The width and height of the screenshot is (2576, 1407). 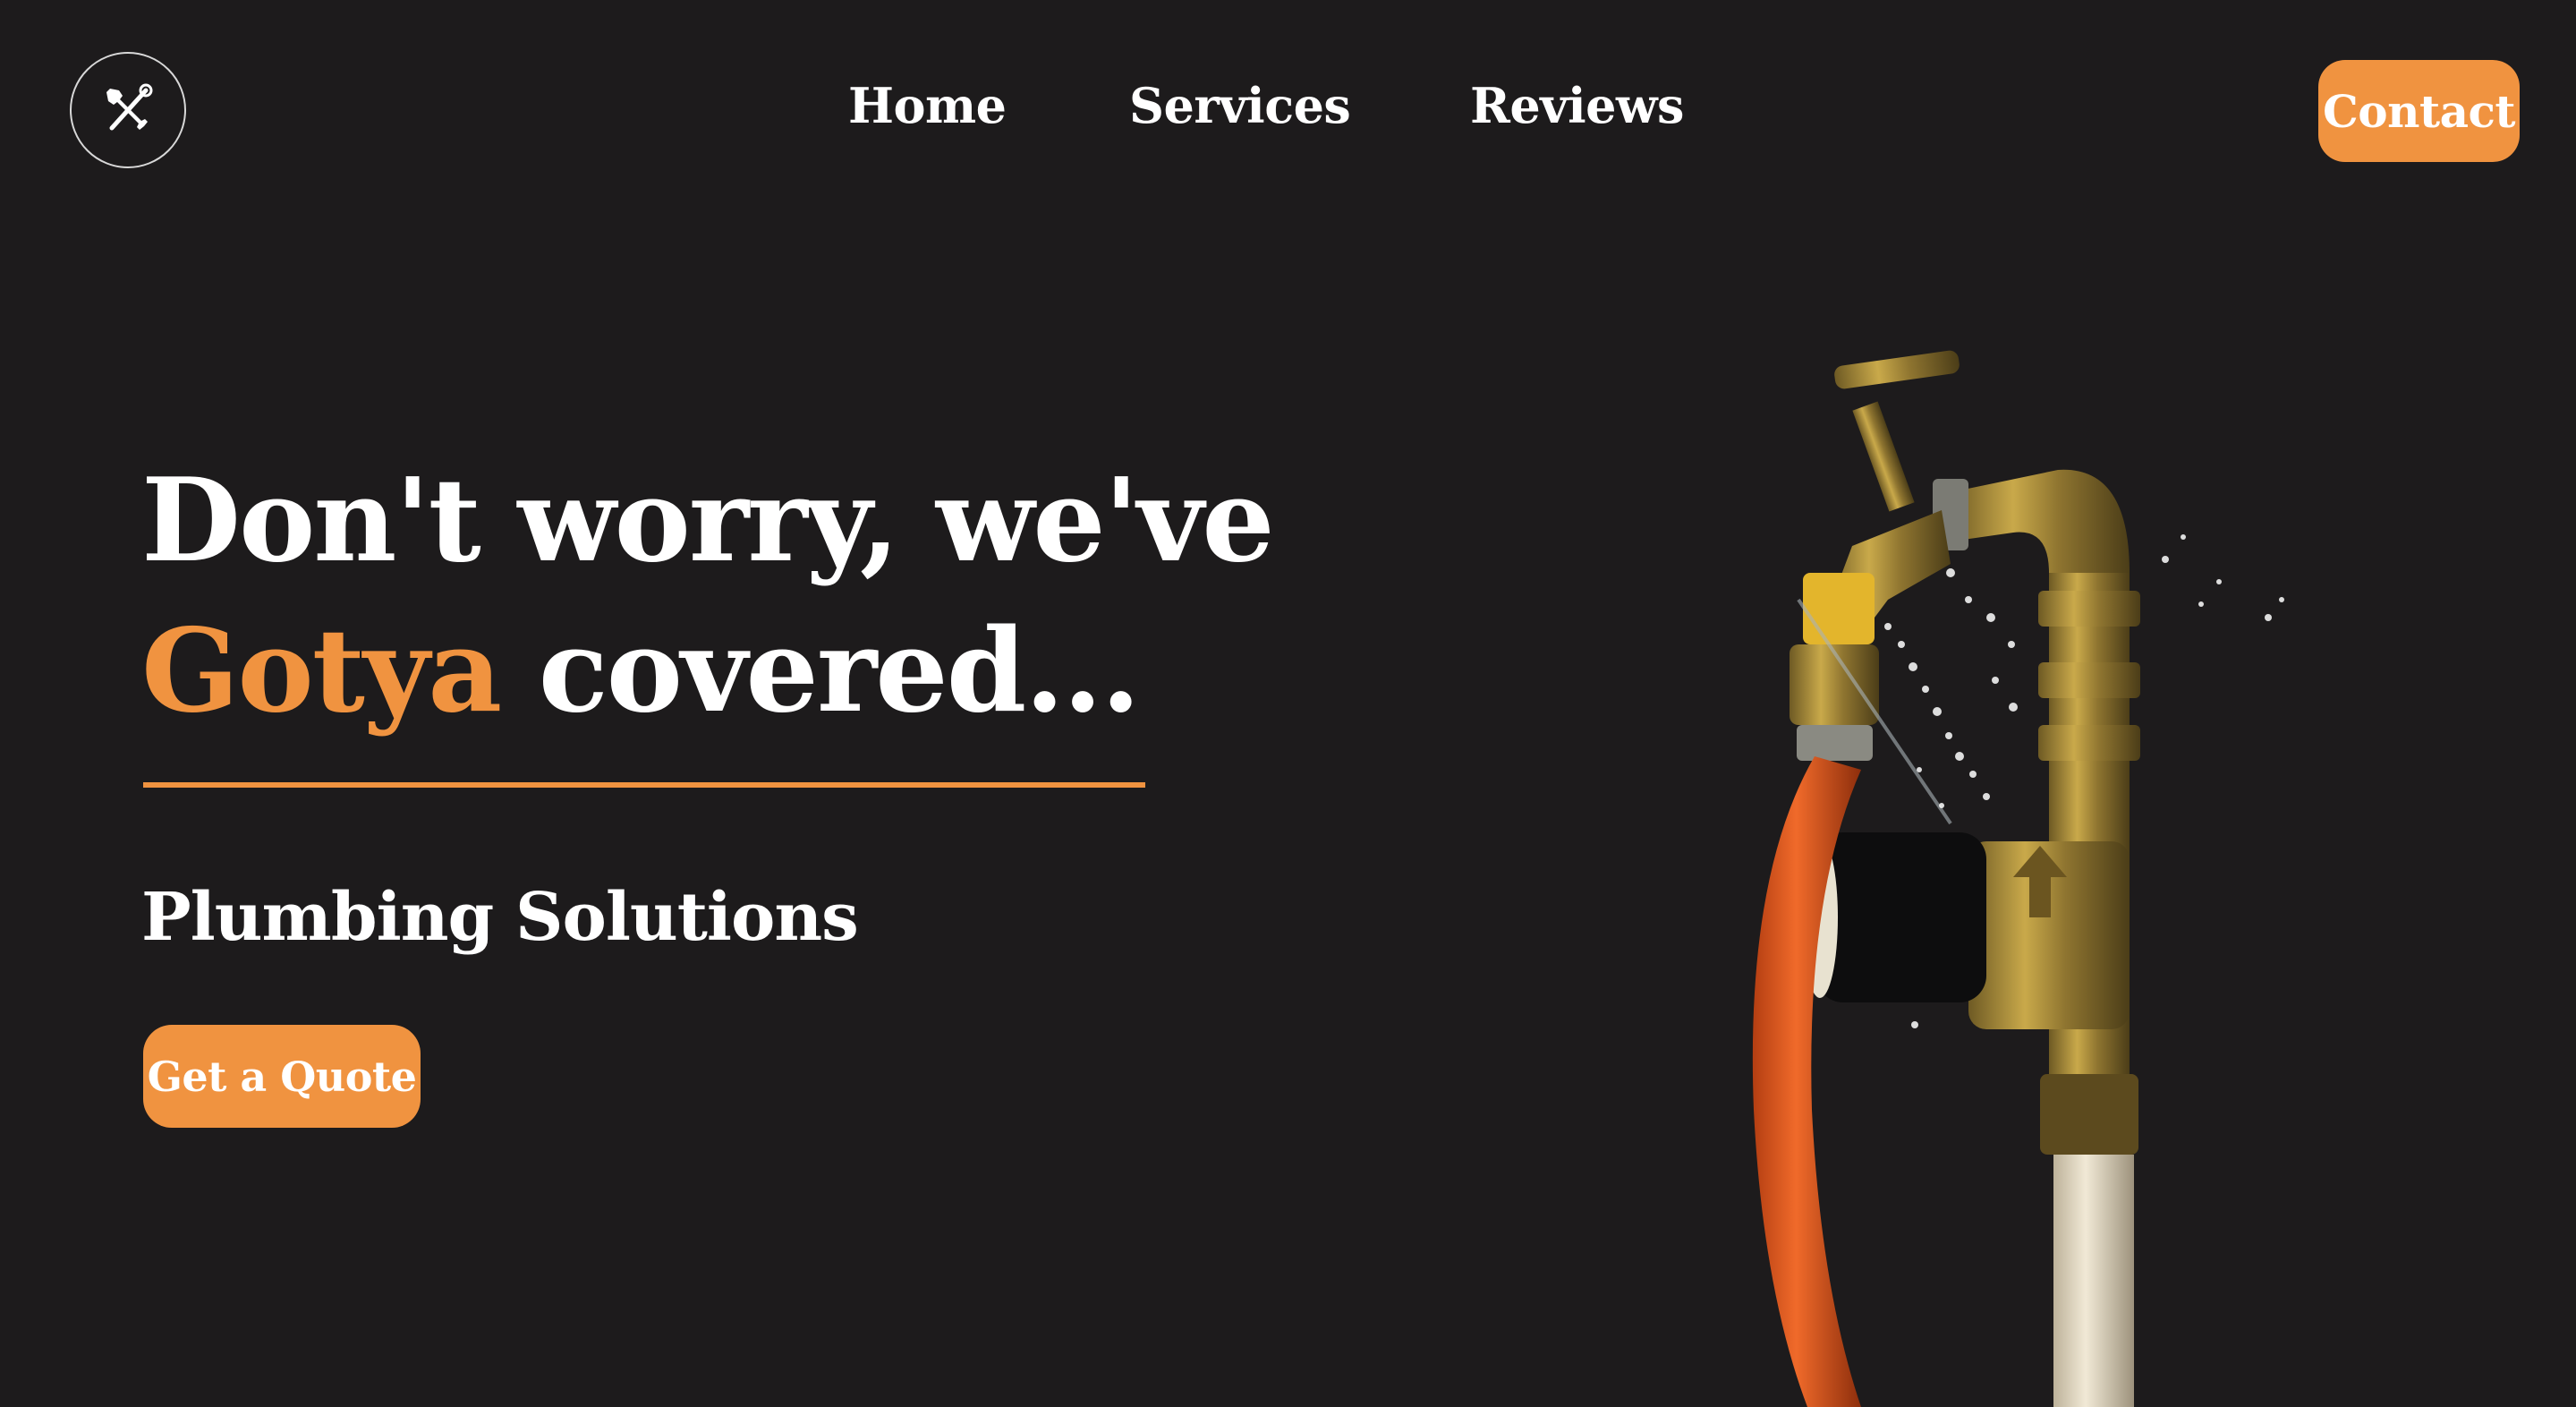 I want to click on main-nav: Home Services Reviews, so click(x=1288, y=113).